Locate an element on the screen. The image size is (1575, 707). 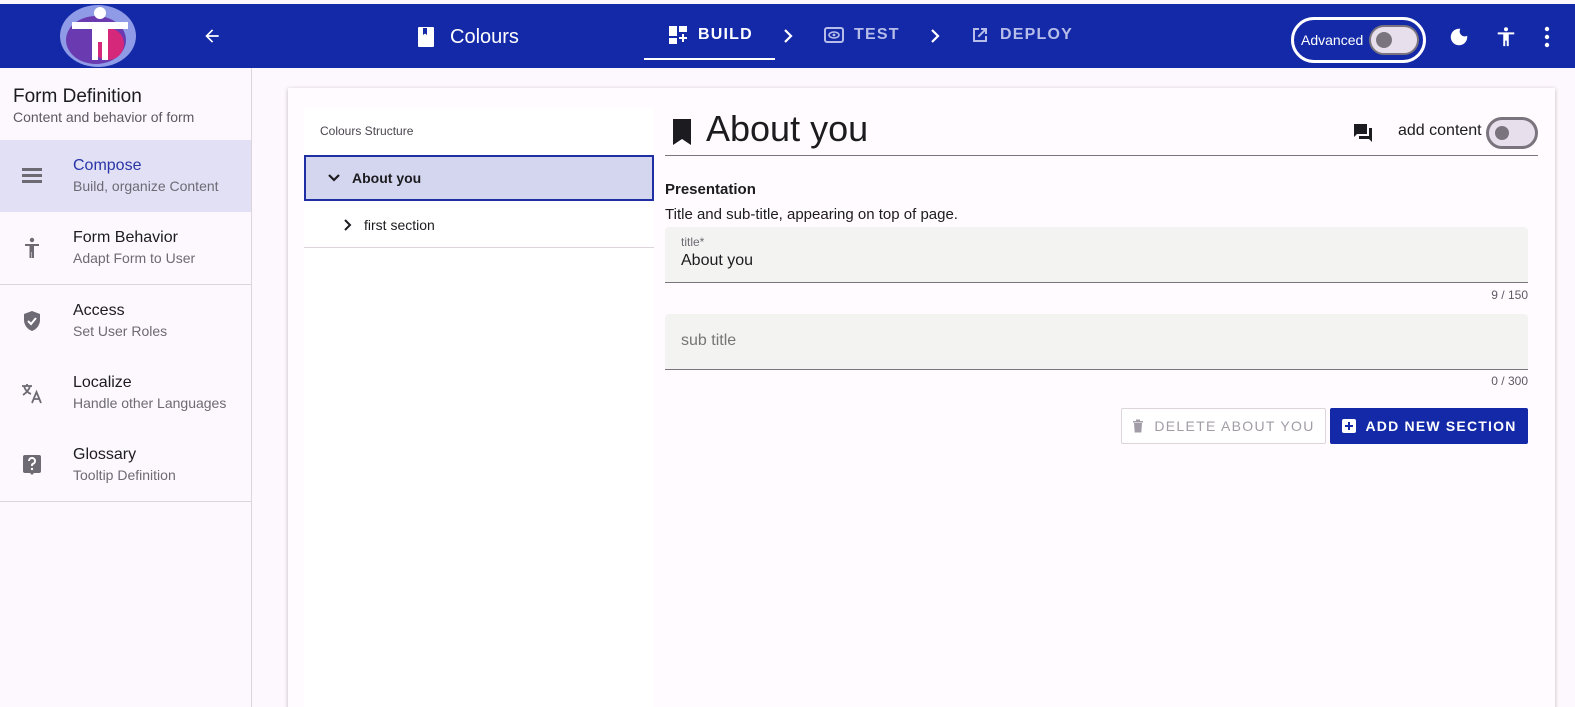
top-app-bar: Colours BUILD TEST DEPLOY Advanced is located at coordinates (787, 36).